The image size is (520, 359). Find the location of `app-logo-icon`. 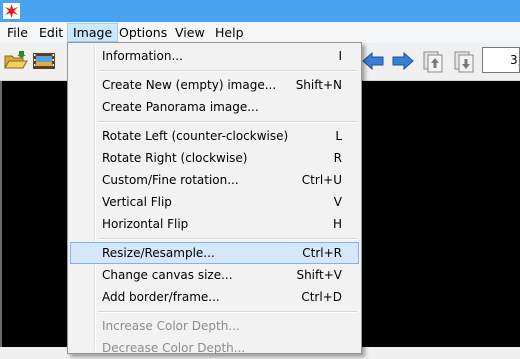

app-logo-icon is located at coordinates (11, 11).